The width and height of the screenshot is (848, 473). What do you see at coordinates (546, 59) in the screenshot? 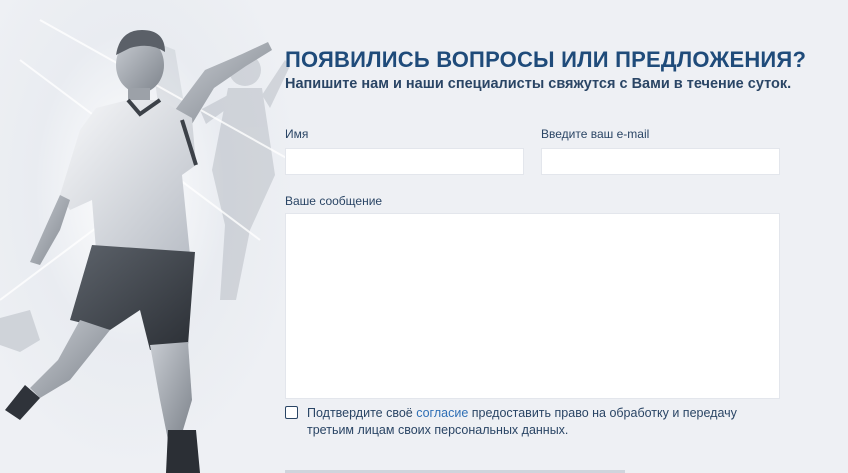
I see `form-title: ПОЯВИЛИСЬ ВОПРОСЫ ИЛИ ПРЕДЛОЖЕНИЯ?` at bounding box center [546, 59].